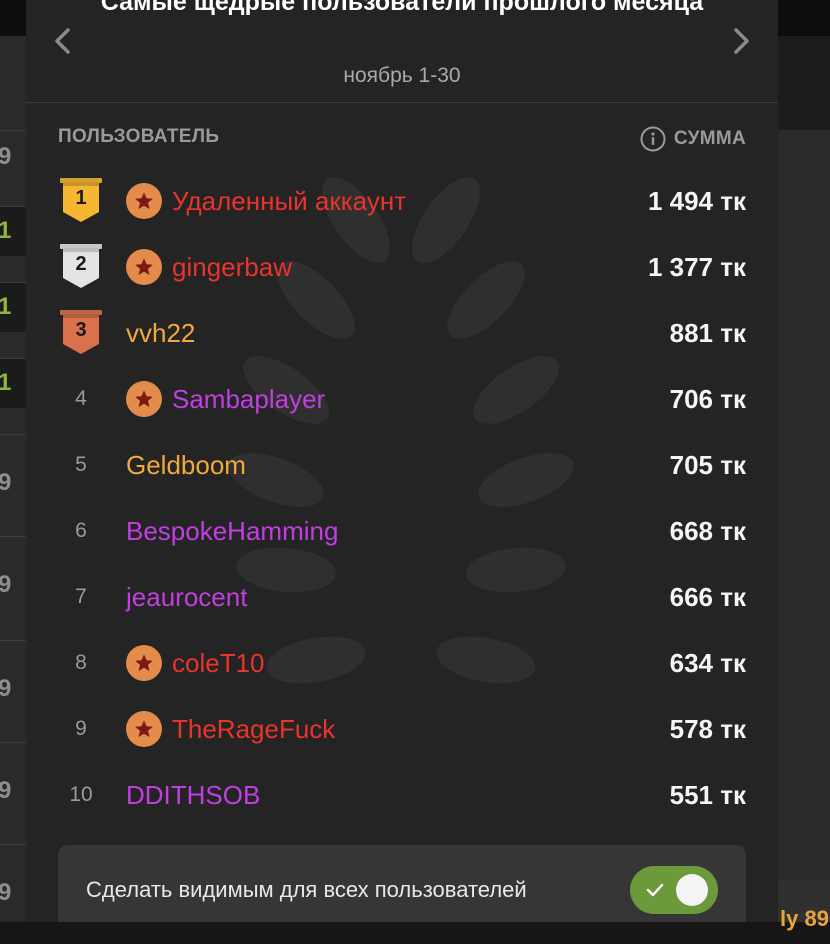 This screenshot has width=830, height=944. Describe the element at coordinates (804, 905) in the screenshot. I see `background-corner-cell: ly 89` at that location.